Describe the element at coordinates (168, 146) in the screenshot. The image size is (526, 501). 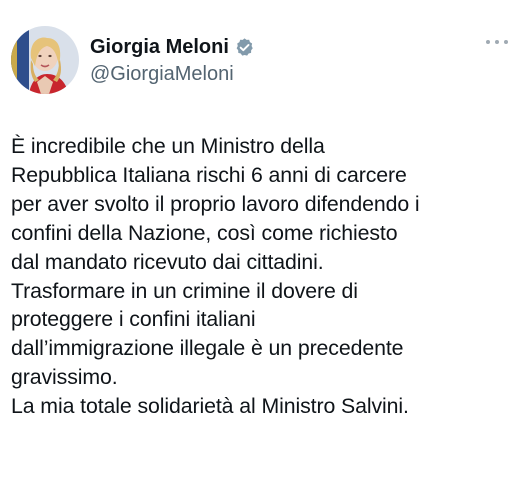
I see `tweet-text-line: È incredibile che un Ministro della` at that location.